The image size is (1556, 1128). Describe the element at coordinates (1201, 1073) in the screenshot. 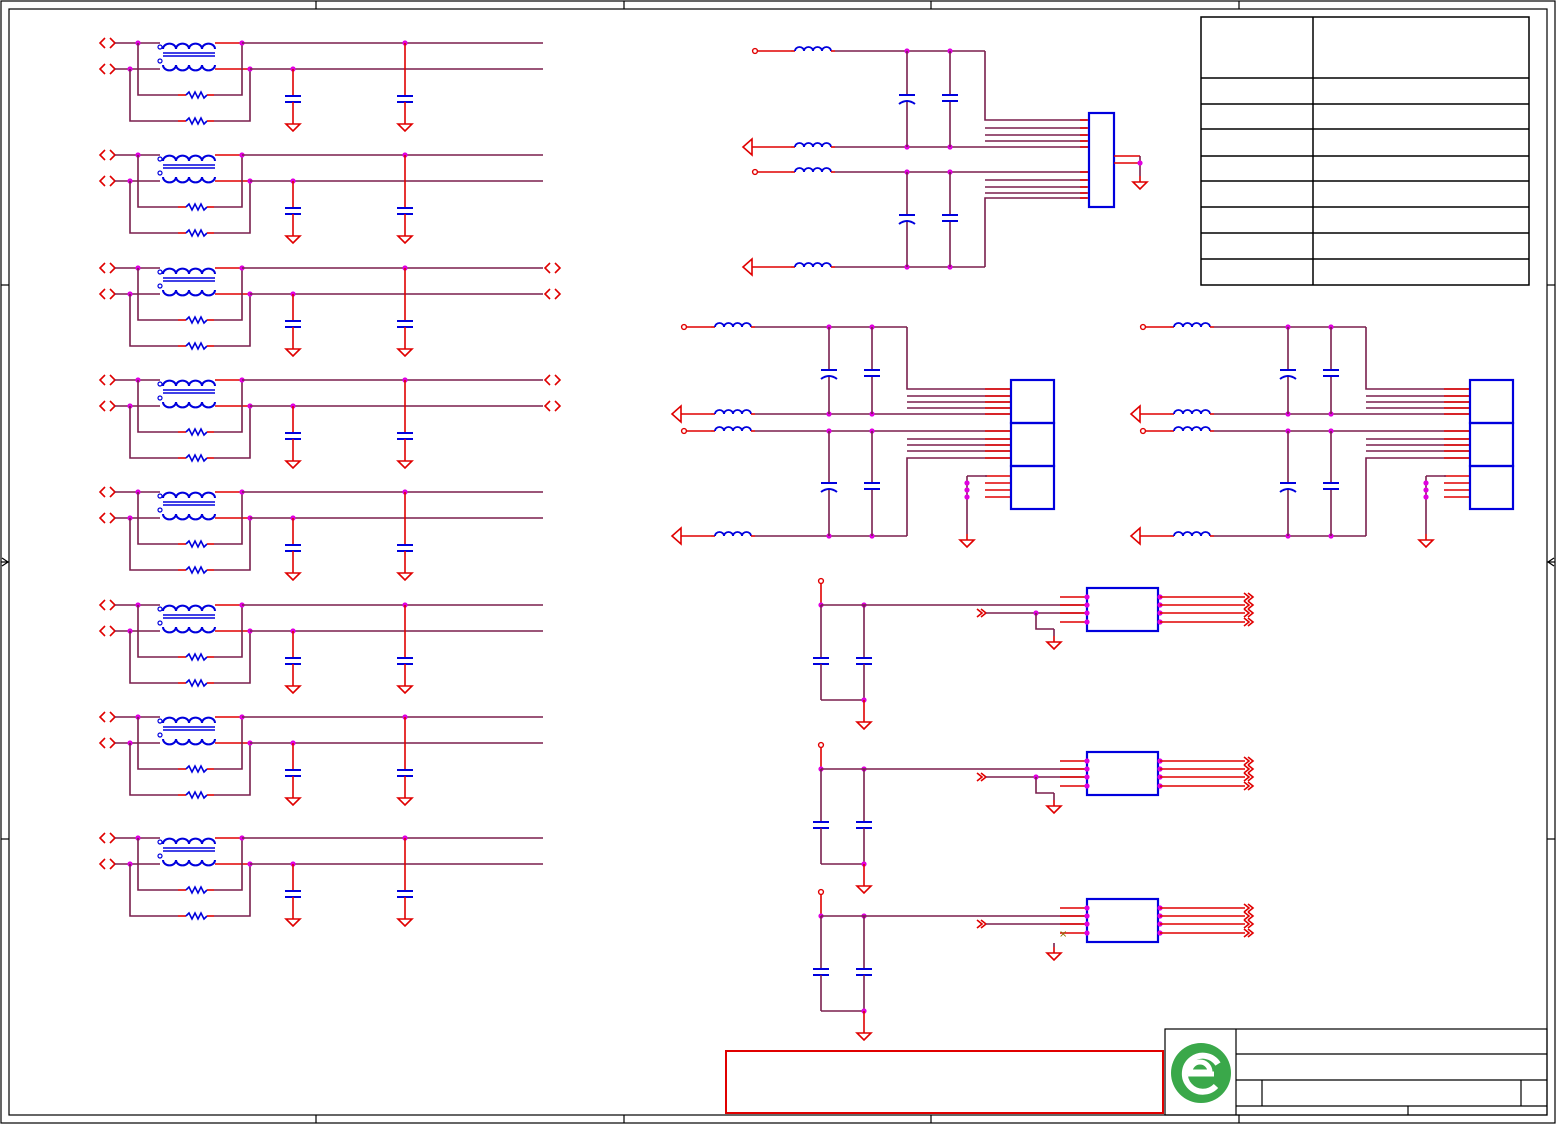

I see `easyeda-logo-icon` at that location.